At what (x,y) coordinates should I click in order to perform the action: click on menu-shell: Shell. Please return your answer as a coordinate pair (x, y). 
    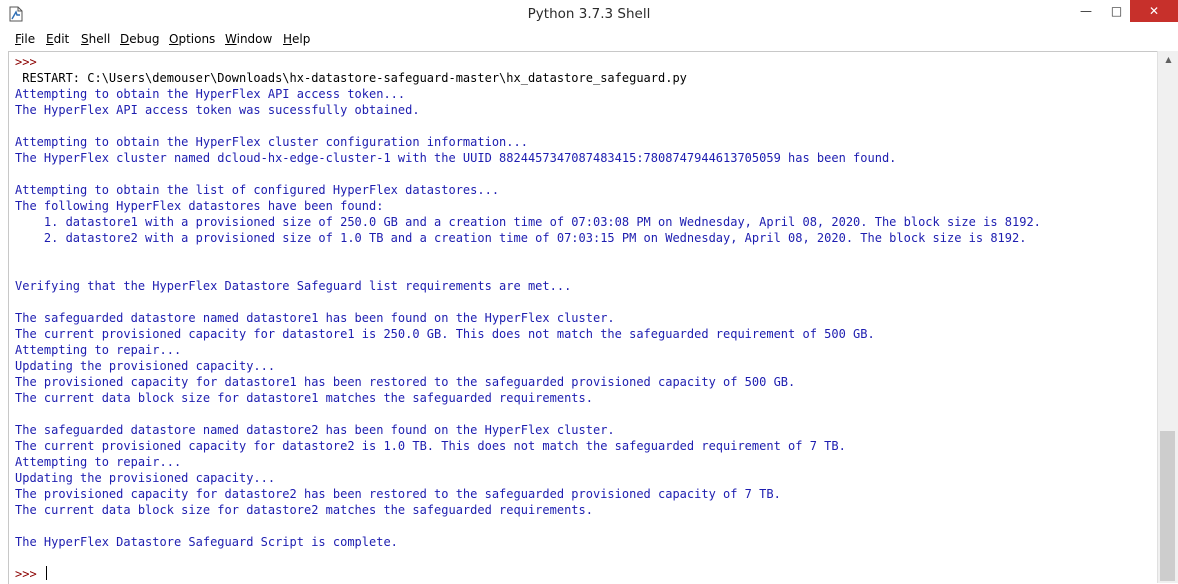
    Looking at the image, I should click on (95, 39).